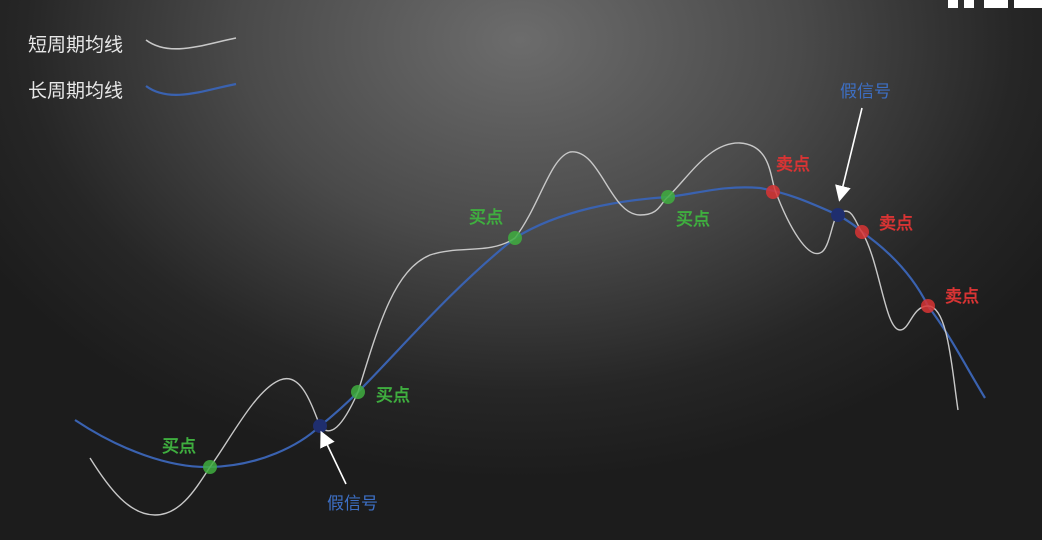  What do you see at coordinates (191, 43) in the screenshot?
I see `legend-short-line-swatch` at bounding box center [191, 43].